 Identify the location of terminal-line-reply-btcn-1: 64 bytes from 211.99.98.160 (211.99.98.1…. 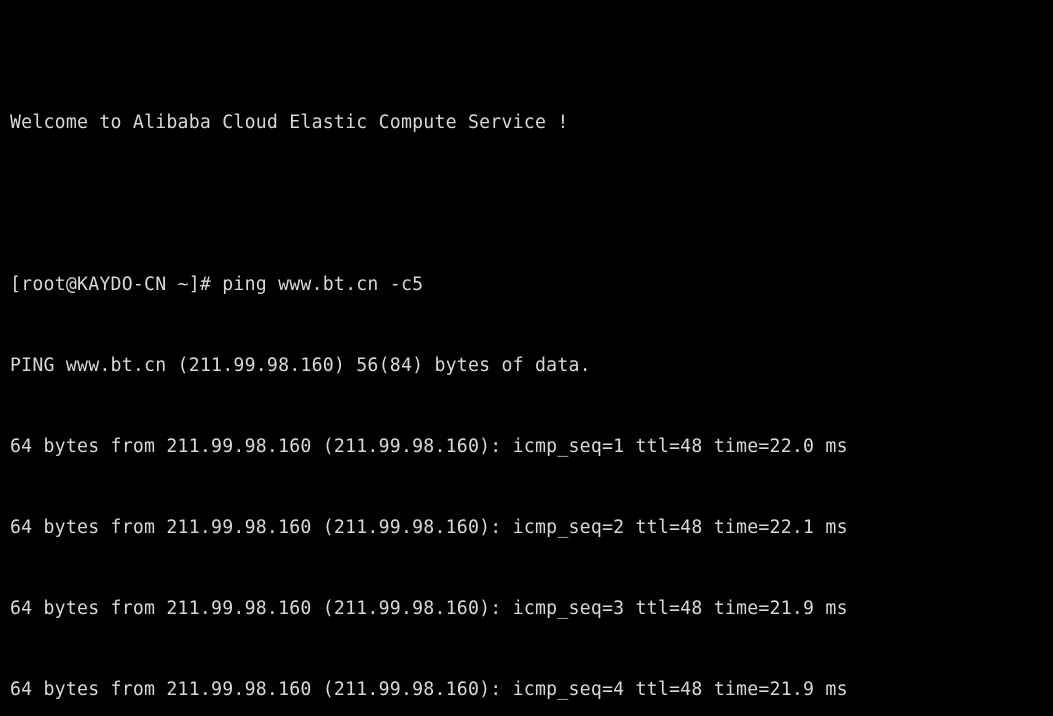
(429, 446).